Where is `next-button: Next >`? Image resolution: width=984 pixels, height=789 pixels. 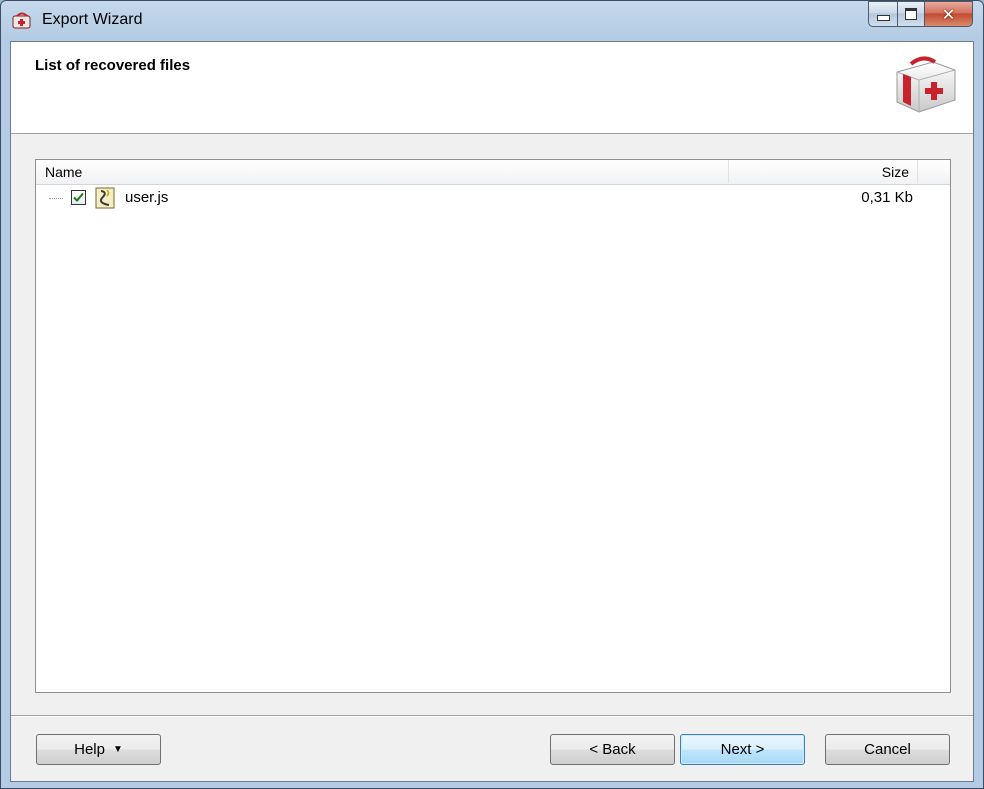
next-button: Next > is located at coordinates (742, 749).